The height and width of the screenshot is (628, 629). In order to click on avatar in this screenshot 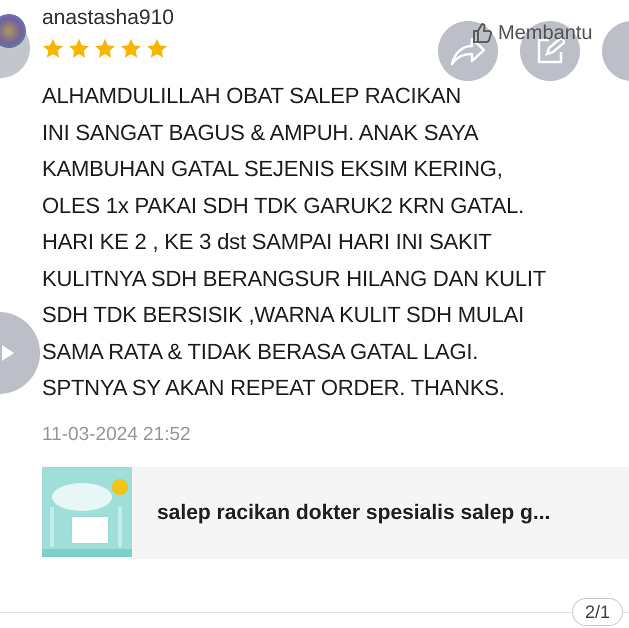, I will do `click(13, 31)`.